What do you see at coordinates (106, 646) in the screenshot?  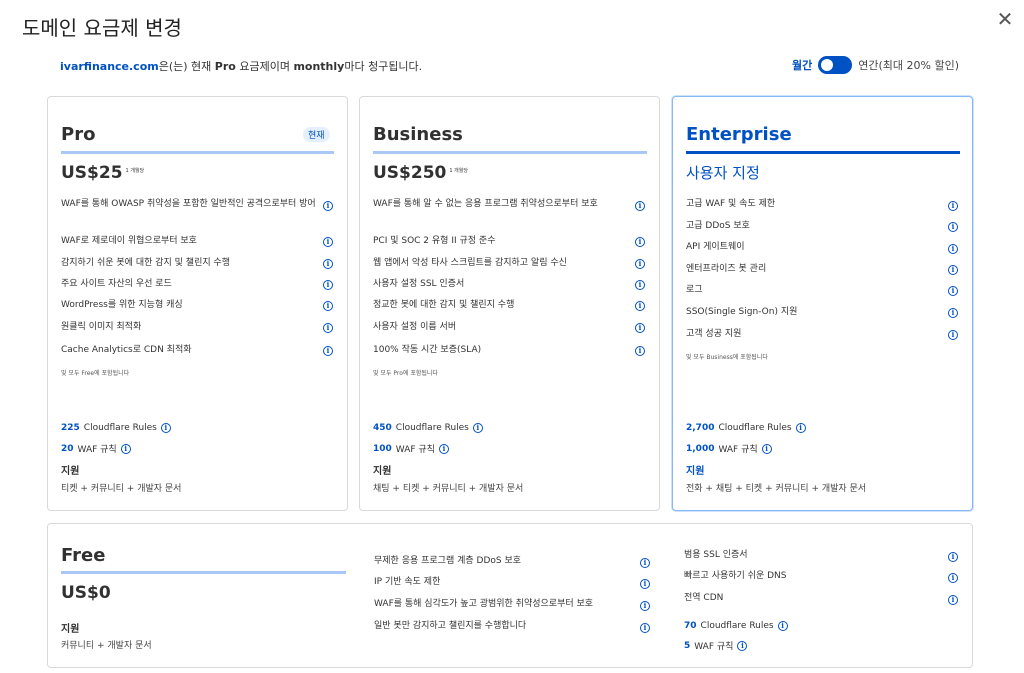 I see `support-desc-free: 커뮤니티 + 개발자 문서` at bounding box center [106, 646].